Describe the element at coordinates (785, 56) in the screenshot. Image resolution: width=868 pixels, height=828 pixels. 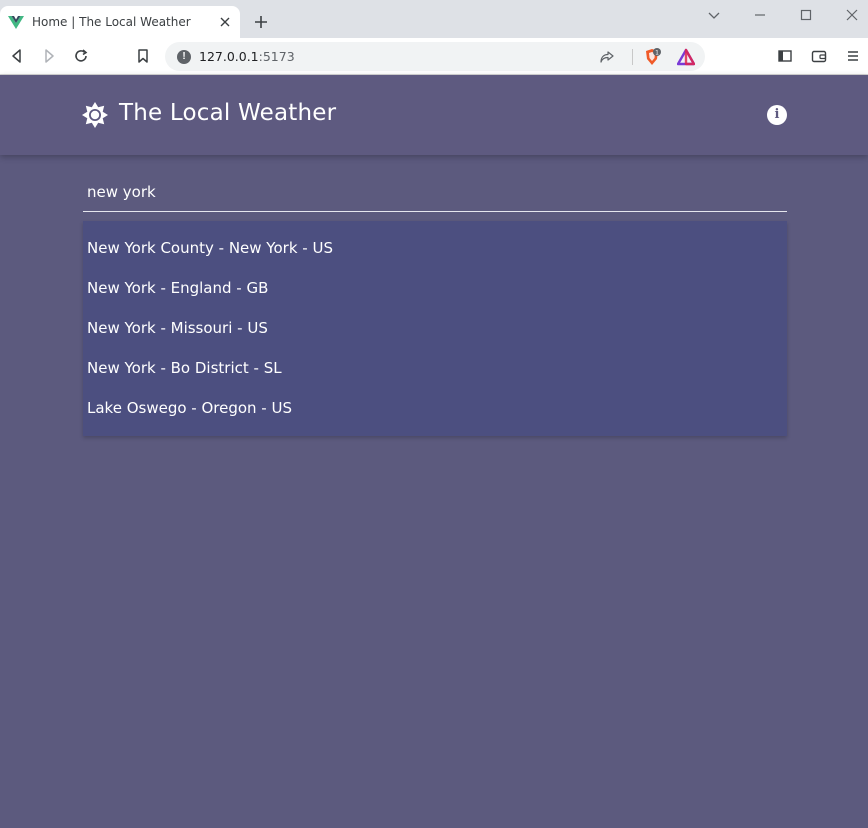
I see `sidebar-icon` at that location.